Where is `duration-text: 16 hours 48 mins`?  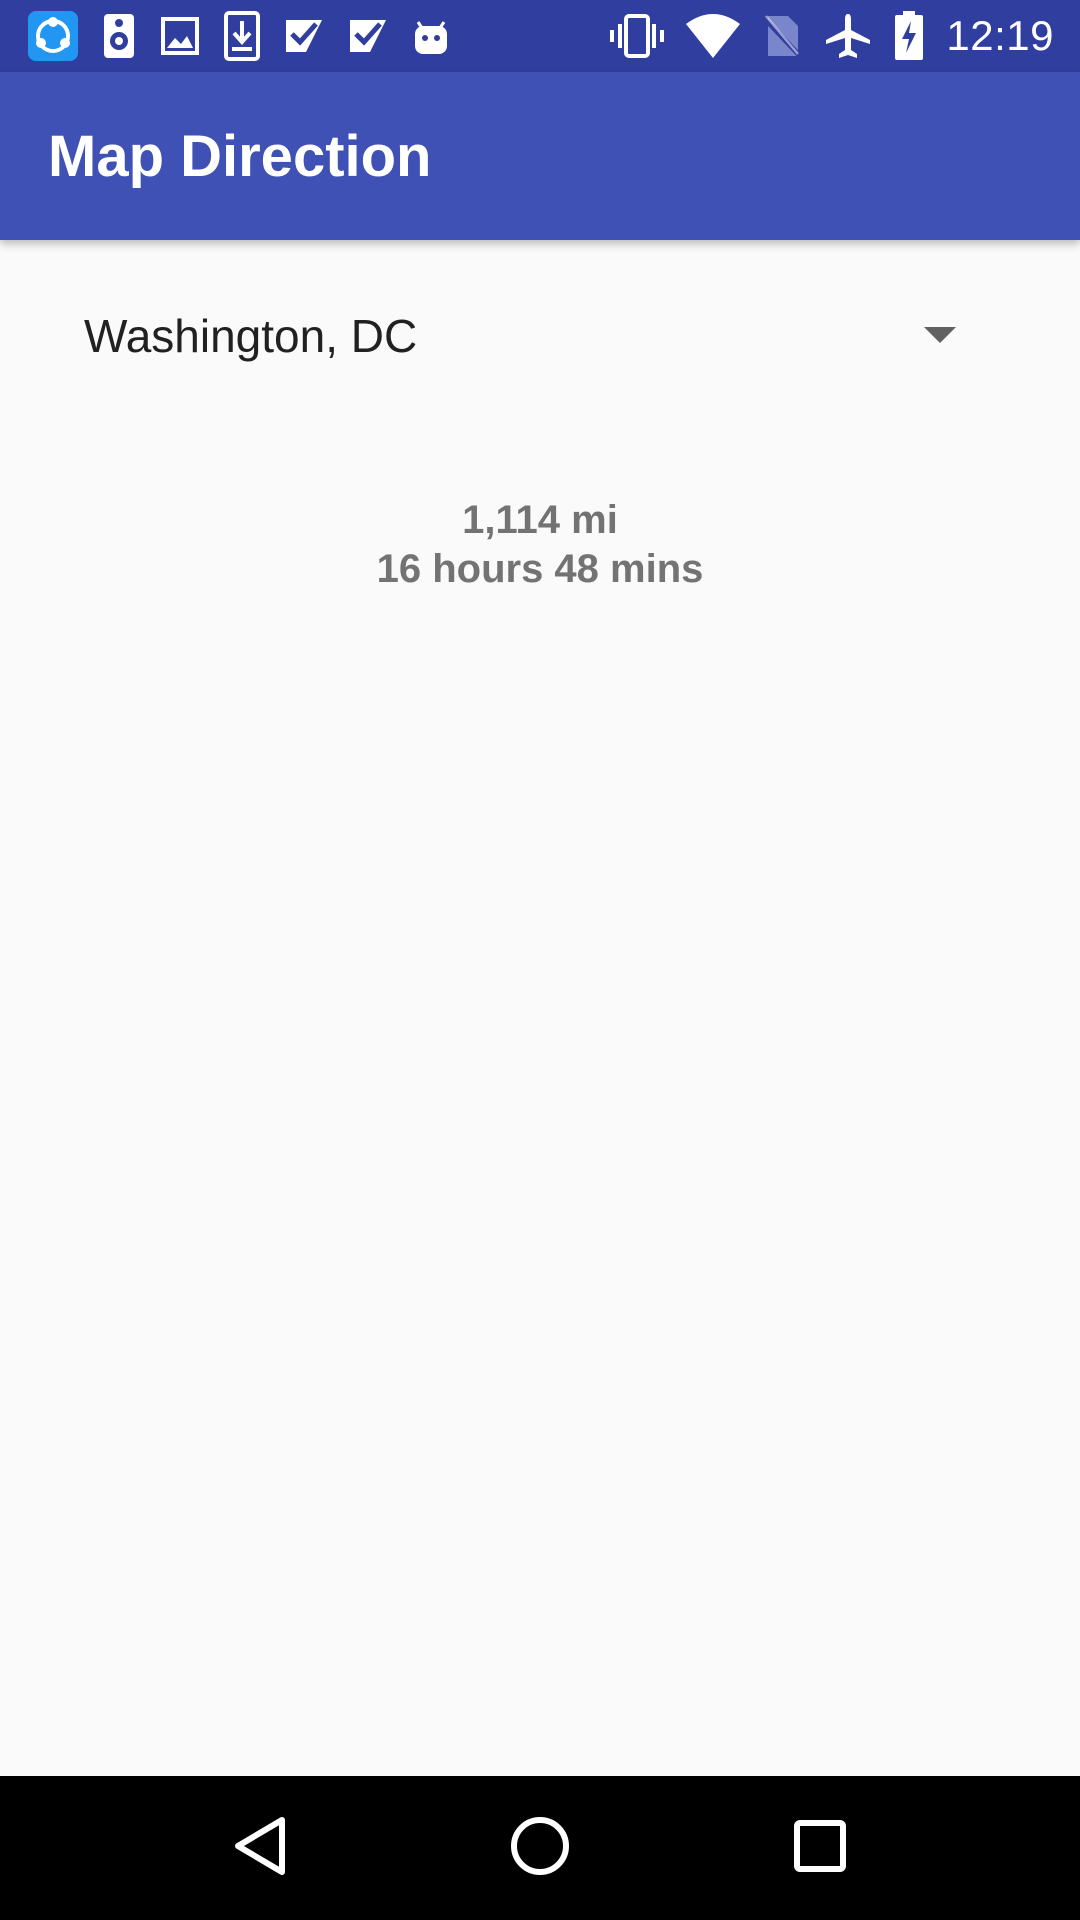 duration-text: 16 hours 48 mins is located at coordinates (540, 569).